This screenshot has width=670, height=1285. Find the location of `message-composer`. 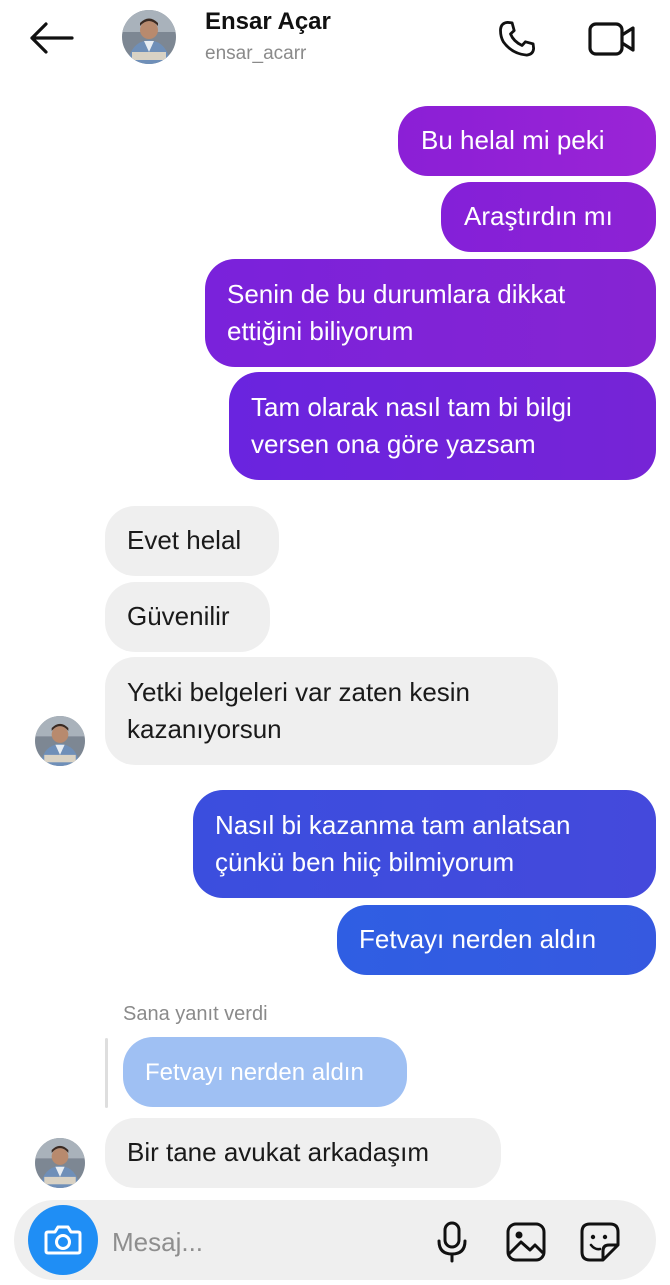

message-composer is located at coordinates (335, 1240).